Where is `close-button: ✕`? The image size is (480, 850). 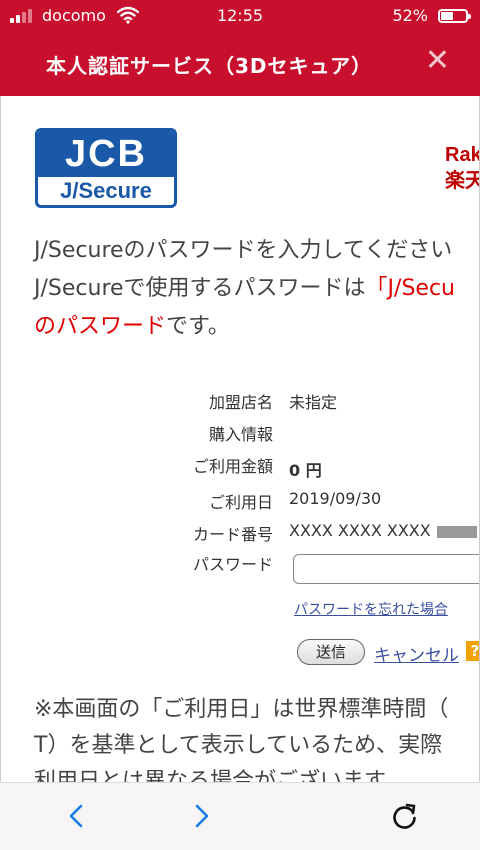 close-button: ✕ is located at coordinates (437, 61).